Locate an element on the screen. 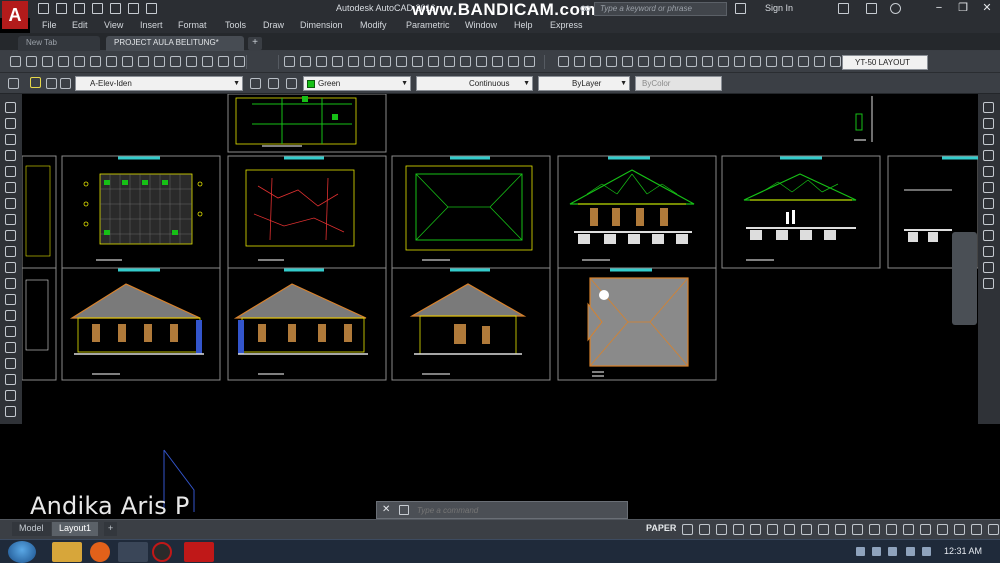  save-as-icon is located at coordinates (97, 8).